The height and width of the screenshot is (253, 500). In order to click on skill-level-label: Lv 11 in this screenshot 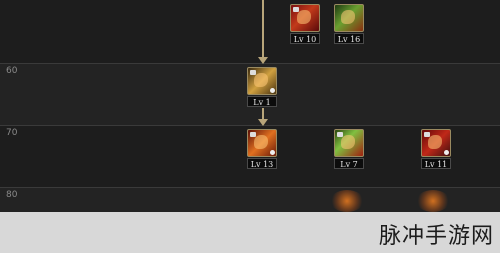, I will do `click(436, 163)`.